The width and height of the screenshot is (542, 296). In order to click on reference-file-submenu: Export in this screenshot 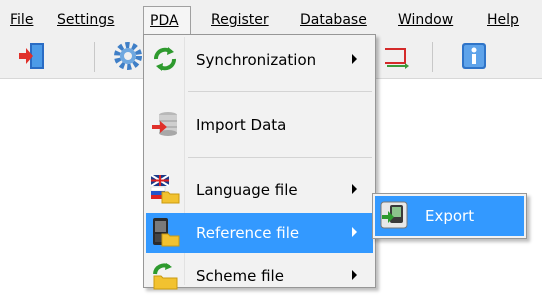, I will do `click(449, 216)`.